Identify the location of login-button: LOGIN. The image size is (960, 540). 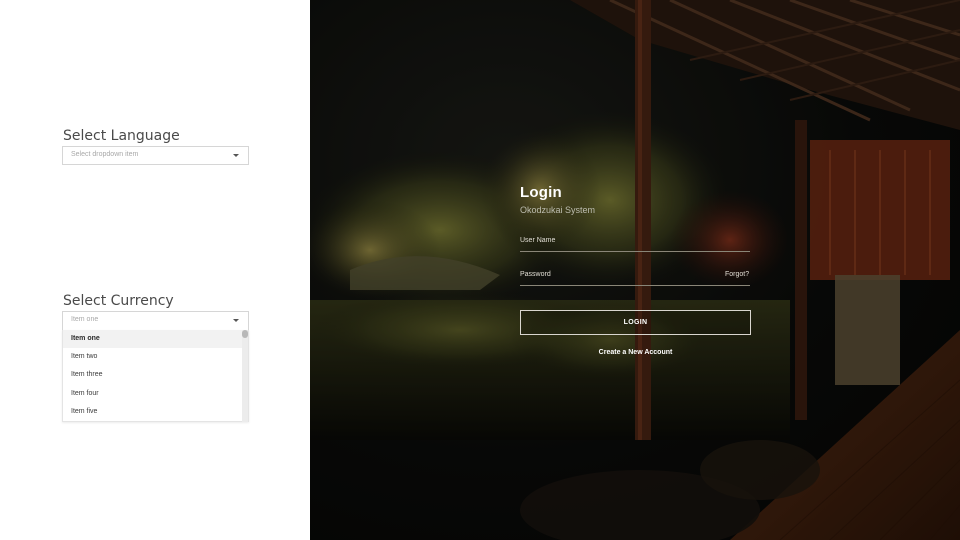
(635, 322).